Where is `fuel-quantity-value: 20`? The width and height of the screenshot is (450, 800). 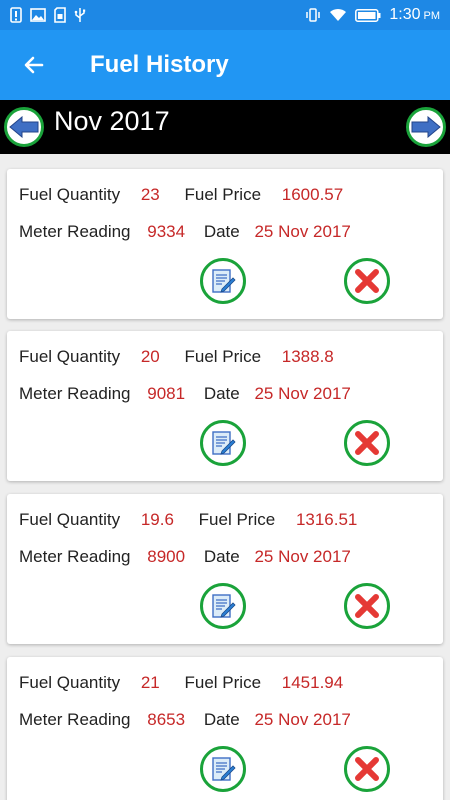 fuel-quantity-value: 20 is located at coordinates (150, 356).